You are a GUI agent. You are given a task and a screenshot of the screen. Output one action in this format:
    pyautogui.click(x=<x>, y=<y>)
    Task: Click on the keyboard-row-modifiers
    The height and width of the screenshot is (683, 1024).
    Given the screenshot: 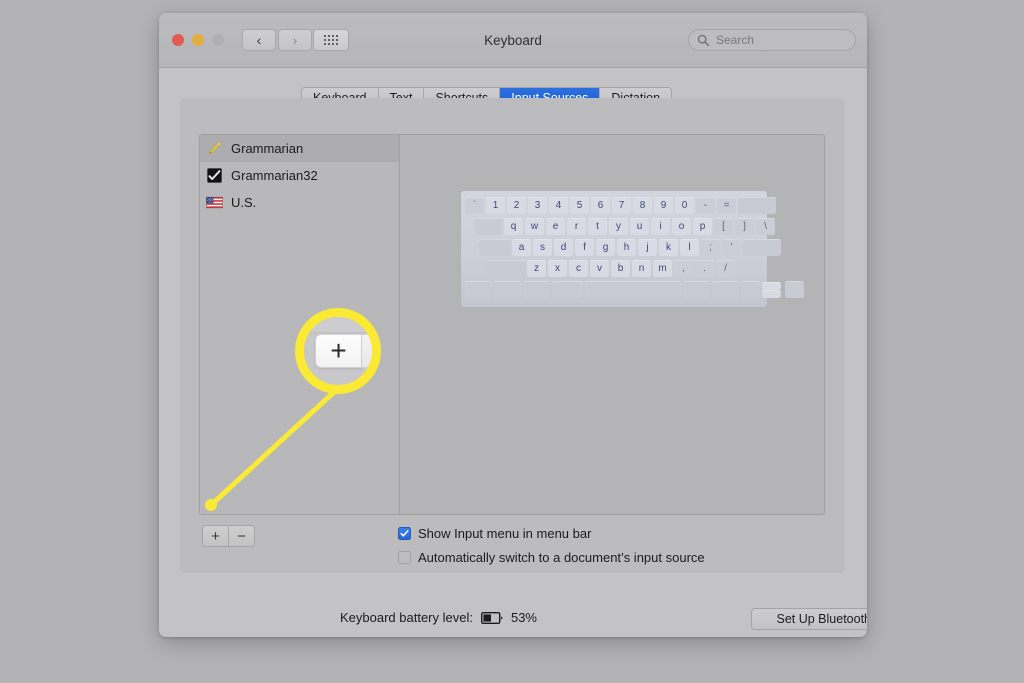 What is the action you would take?
    pyautogui.click(x=634, y=289)
    